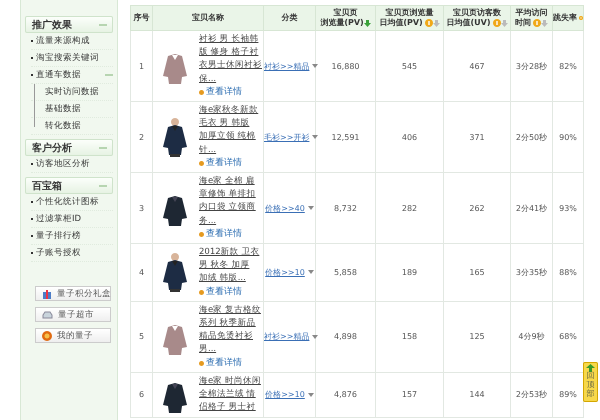 This screenshot has height=420, width=600. What do you see at coordinates (52, 147) in the screenshot?
I see `section-title: 客户分析` at bounding box center [52, 147].